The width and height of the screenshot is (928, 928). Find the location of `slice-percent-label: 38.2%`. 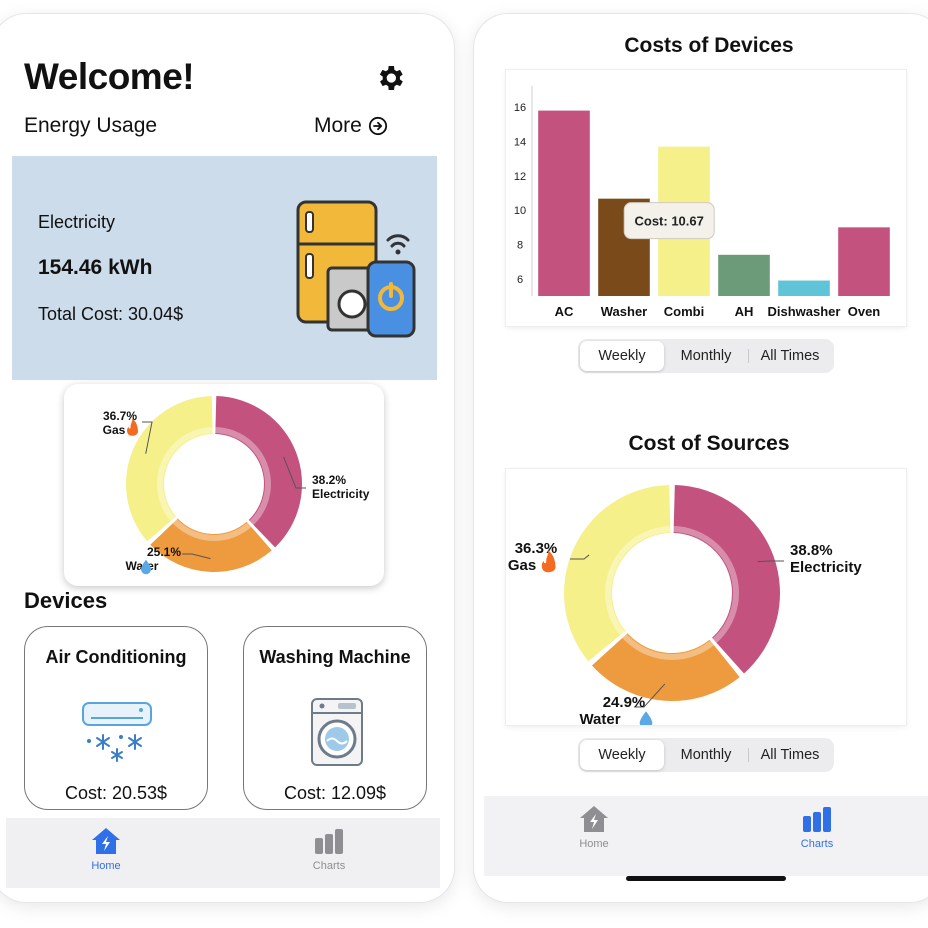

slice-percent-label: 38.2% is located at coordinates (329, 480).